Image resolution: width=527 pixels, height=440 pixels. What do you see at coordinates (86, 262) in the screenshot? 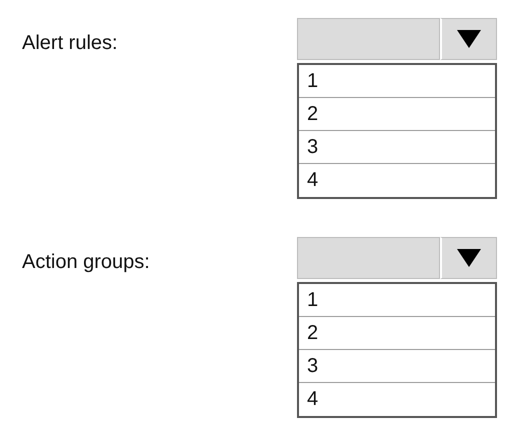
I see `question-label: Action groups:` at bounding box center [86, 262].